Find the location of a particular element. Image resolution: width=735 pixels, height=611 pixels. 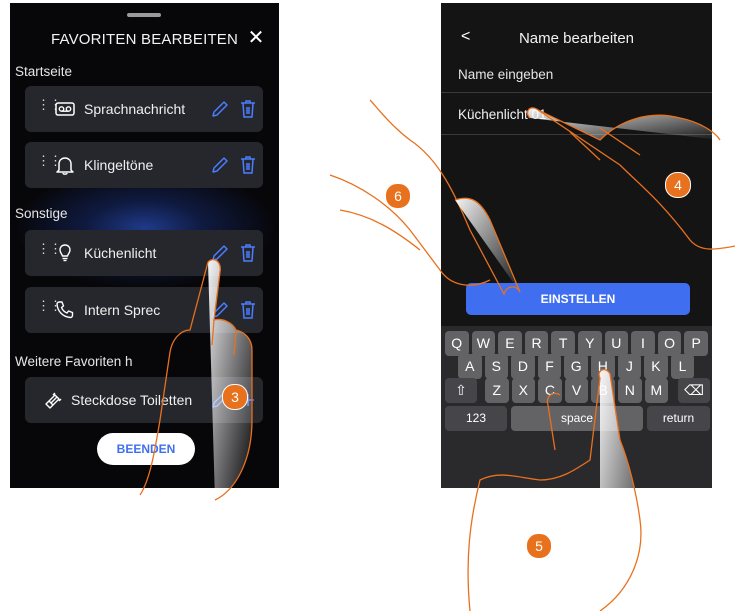

voicemail-icon is located at coordinates (65, 109).